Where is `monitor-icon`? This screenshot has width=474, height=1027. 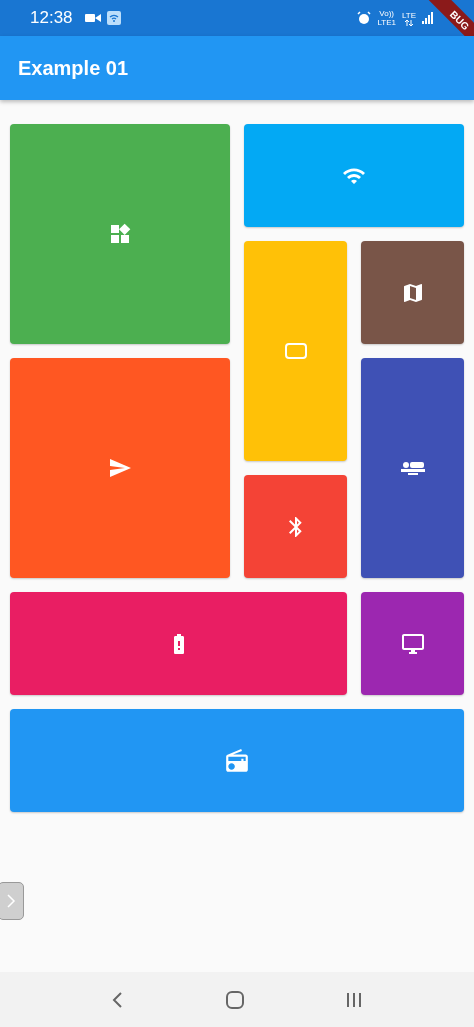
monitor-icon is located at coordinates (412, 643).